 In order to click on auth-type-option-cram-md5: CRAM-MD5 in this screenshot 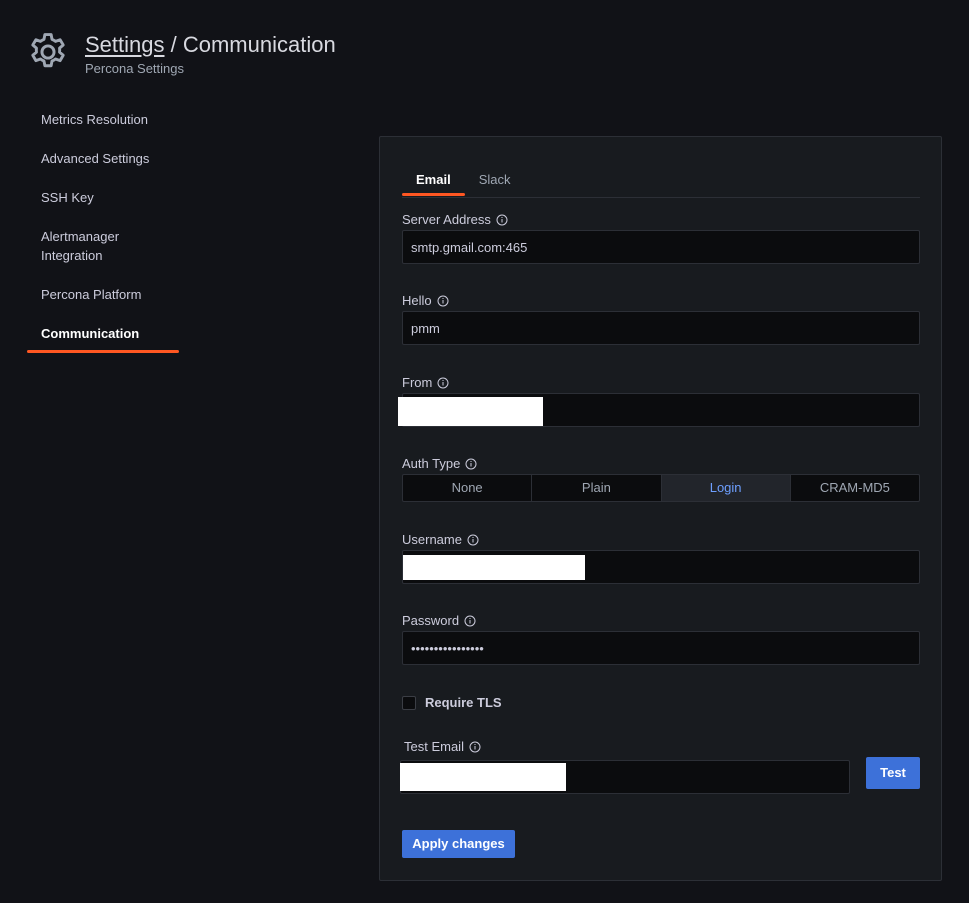, I will do `click(855, 488)`.